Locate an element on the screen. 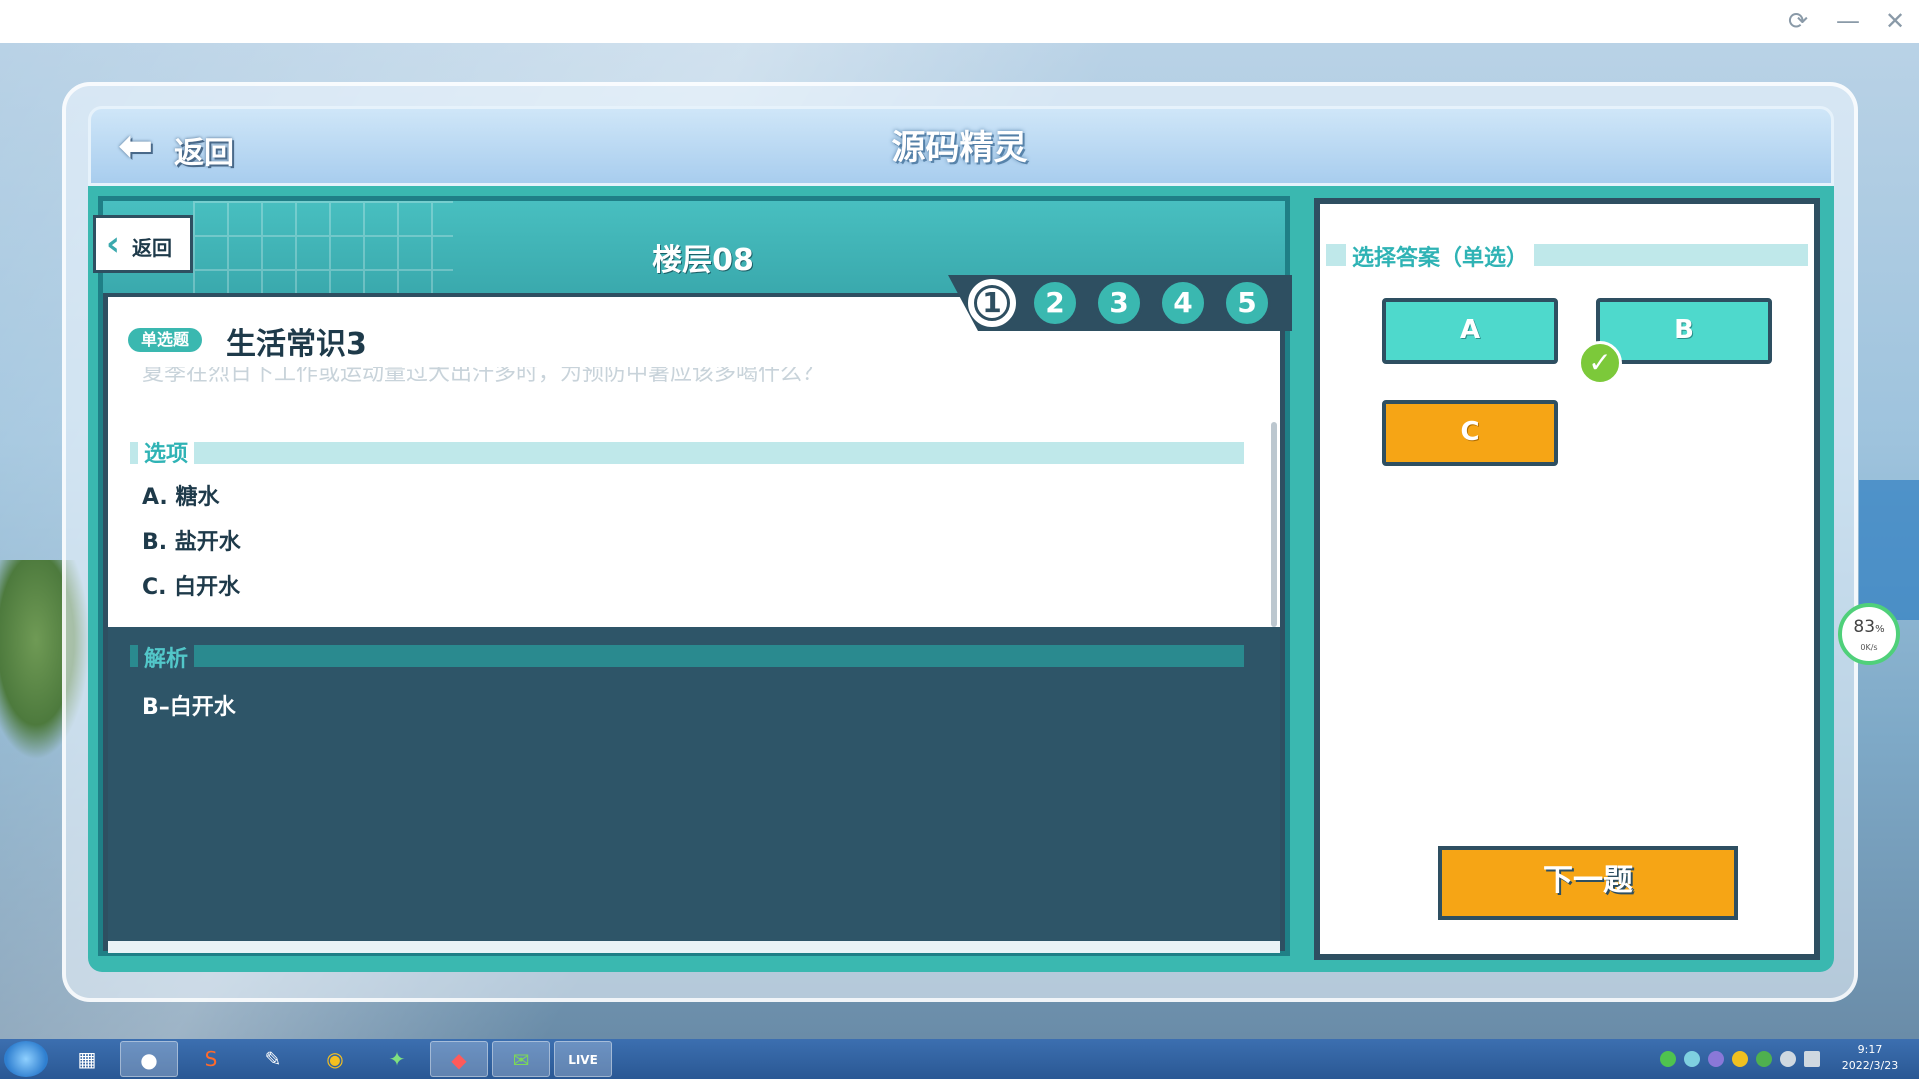 The image size is (1919, 1079). panel-bottom-edge is located at coordinates (694, 947).